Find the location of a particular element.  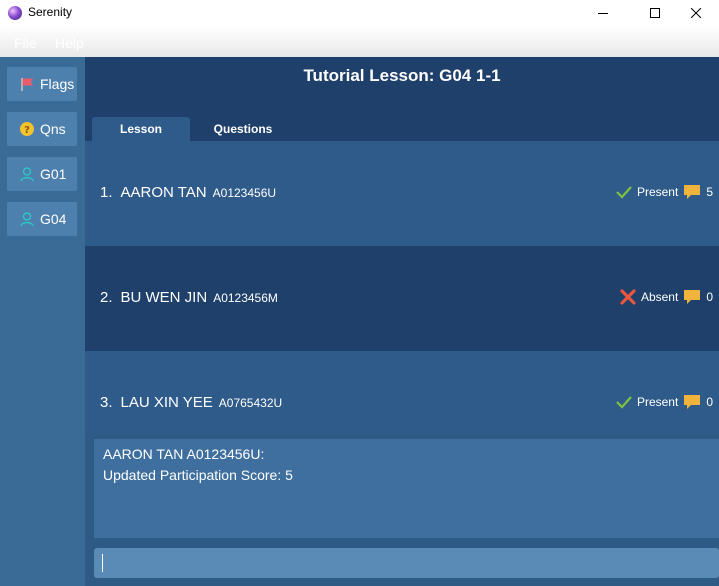

student-name: BU WEN JIN is located at coordinates (164, 297).